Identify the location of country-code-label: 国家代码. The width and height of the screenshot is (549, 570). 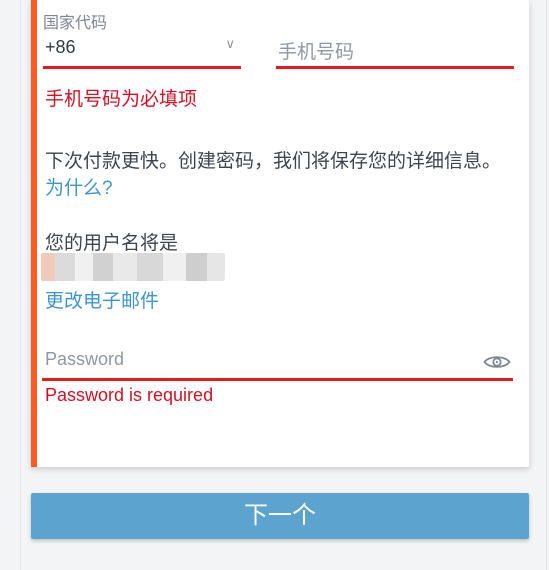
(75, 23).